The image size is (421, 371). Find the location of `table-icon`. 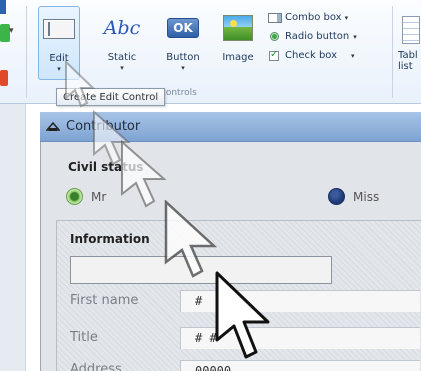

table-icon is located at coordinates (411, 30).